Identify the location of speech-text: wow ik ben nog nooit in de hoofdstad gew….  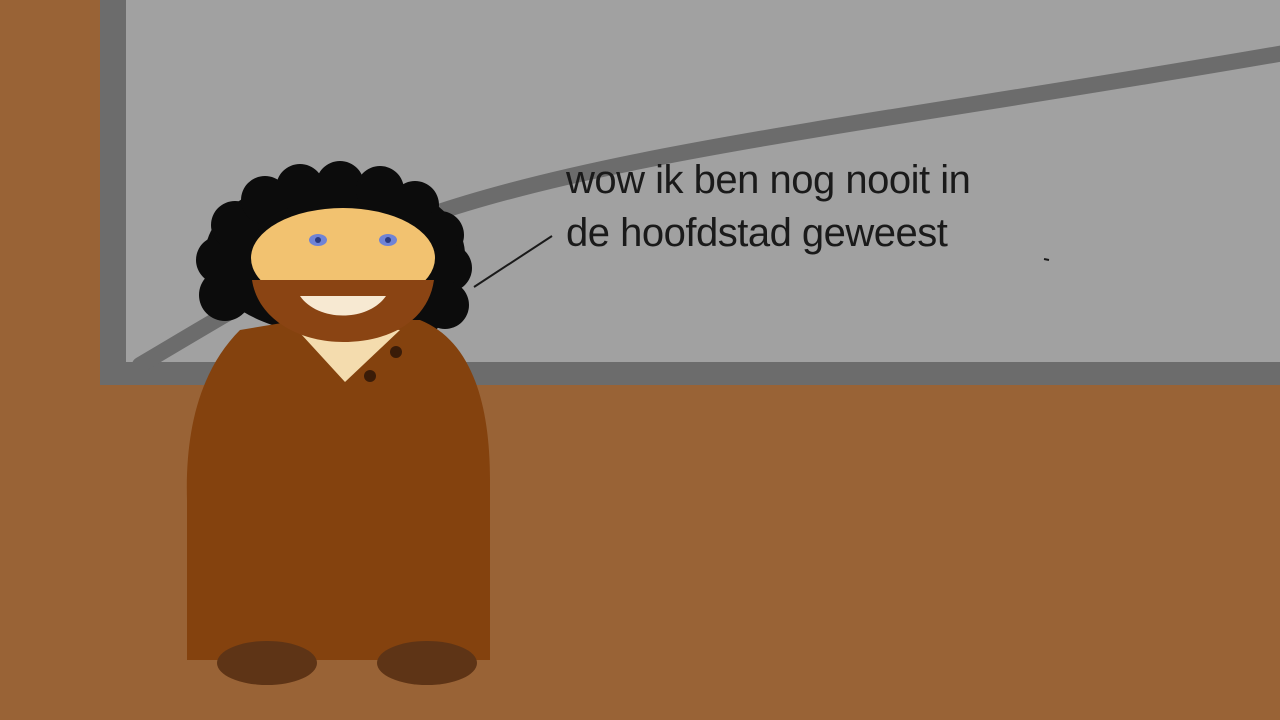
(768, 207).